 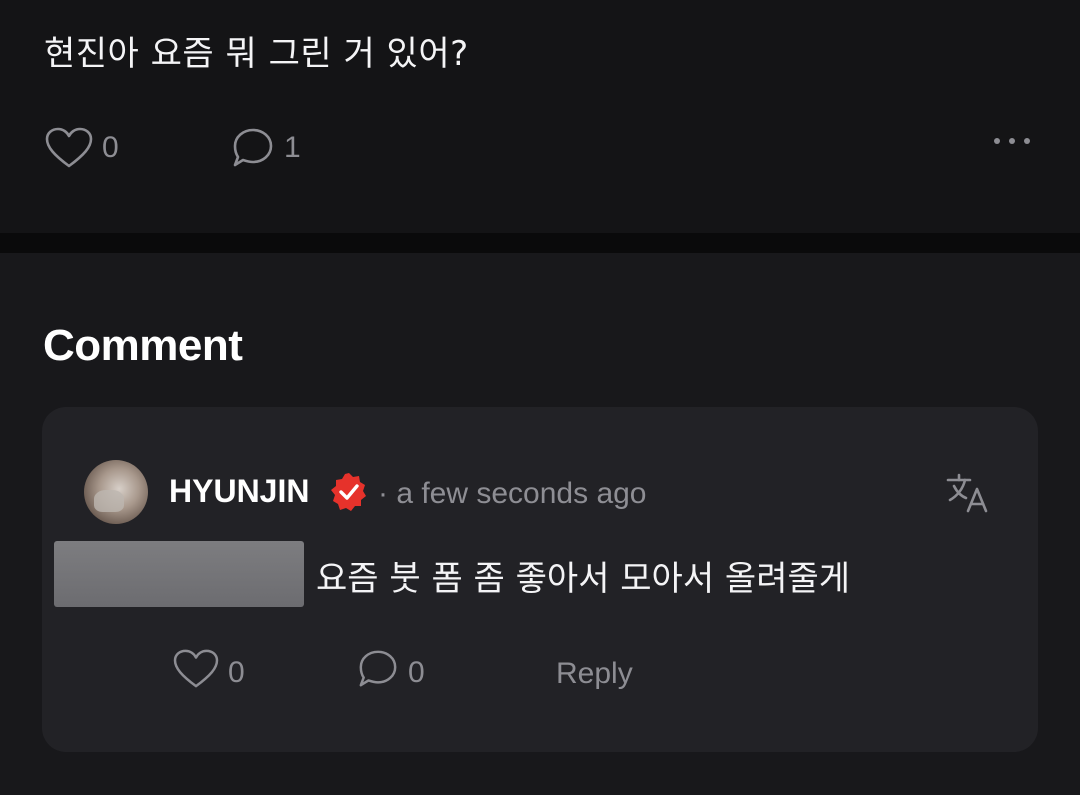 I want to click on translate-icon, so click(x=969, y=493).